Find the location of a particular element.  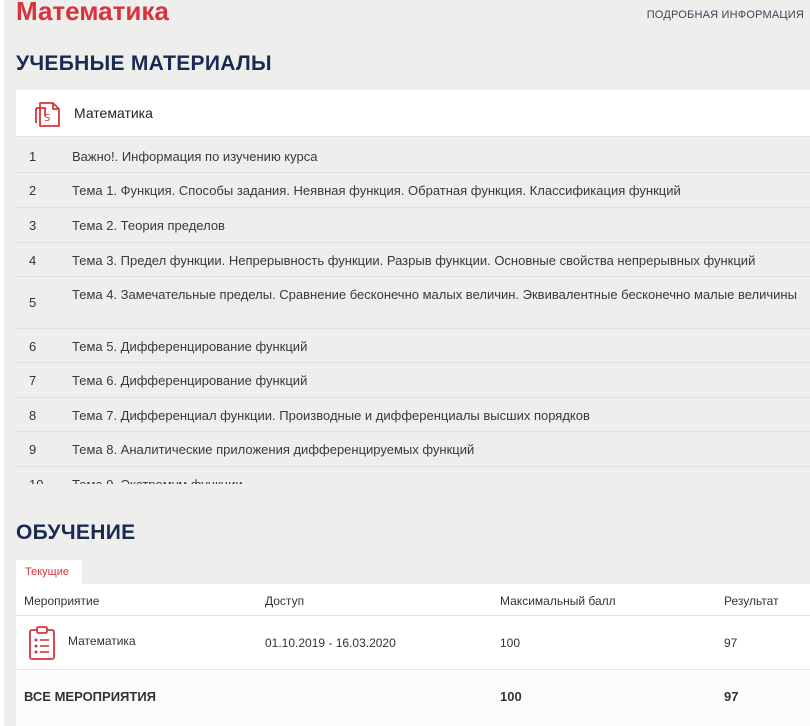

item-number: 2 is located at coordinates (33, 190).